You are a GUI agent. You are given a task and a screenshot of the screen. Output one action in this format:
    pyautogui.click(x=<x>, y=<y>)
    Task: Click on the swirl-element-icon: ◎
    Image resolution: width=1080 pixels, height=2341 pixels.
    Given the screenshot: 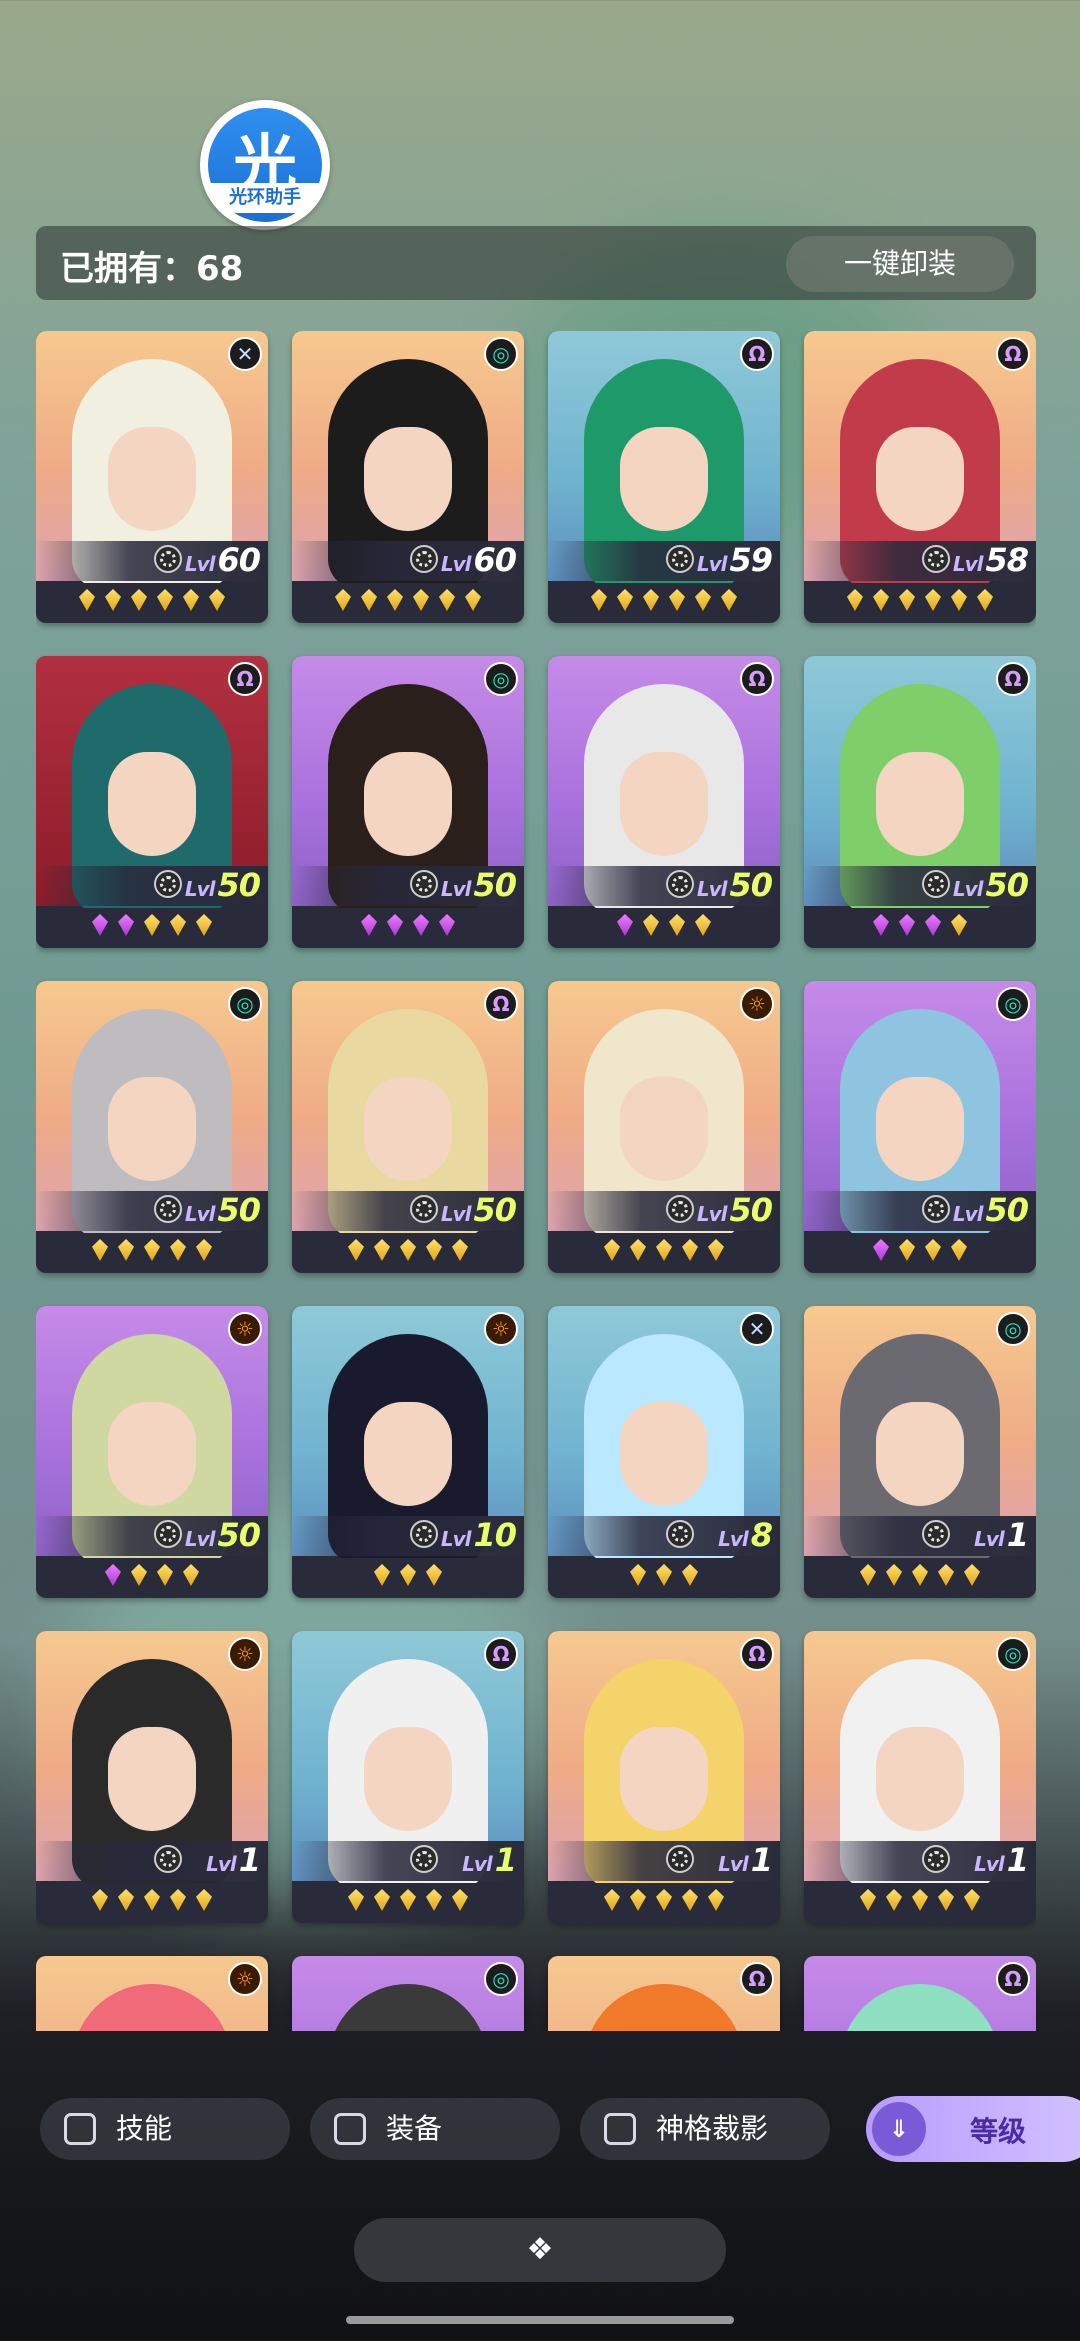 What is the action you would take?
    pyautogui.click(x=245, y=1004)
    